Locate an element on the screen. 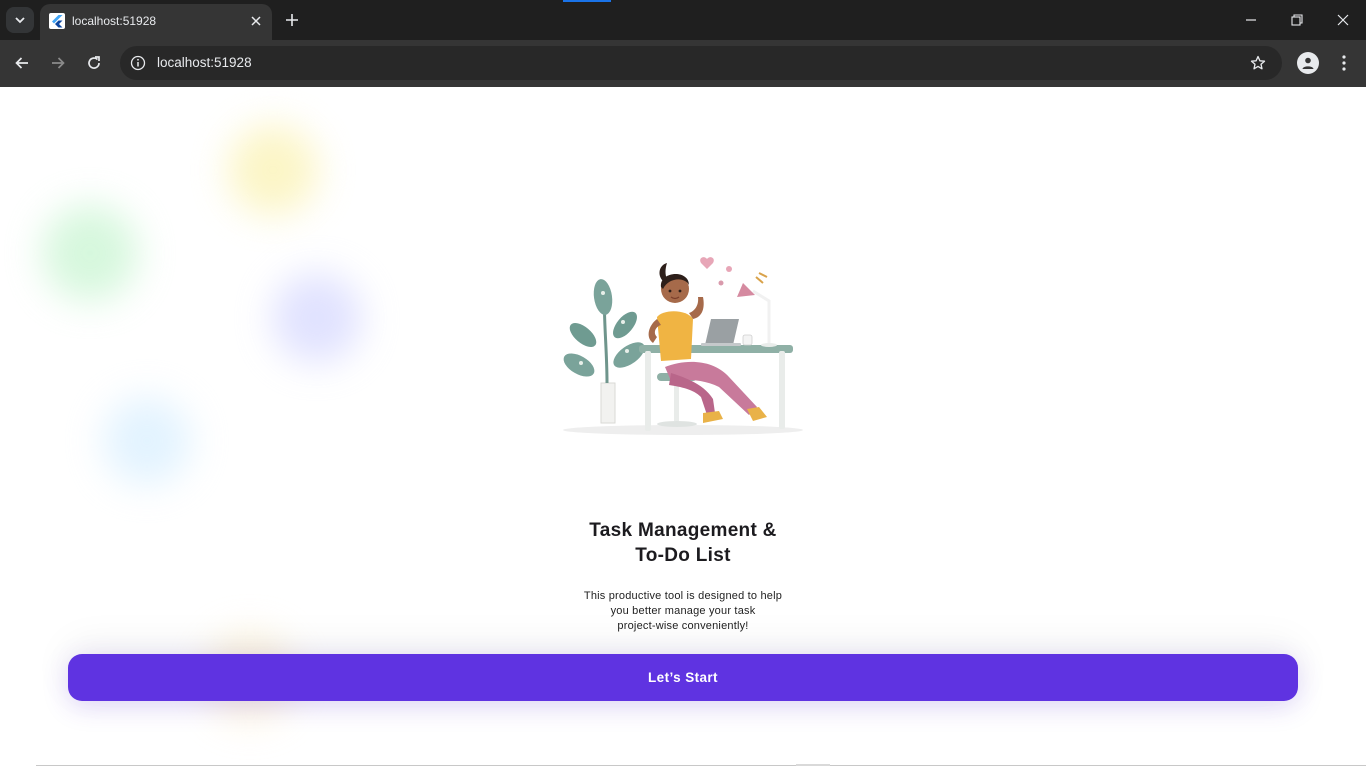 Image resolution: width=1366 pixels, height=768 pixels. reload-icon is located at coordinates (94, 62).